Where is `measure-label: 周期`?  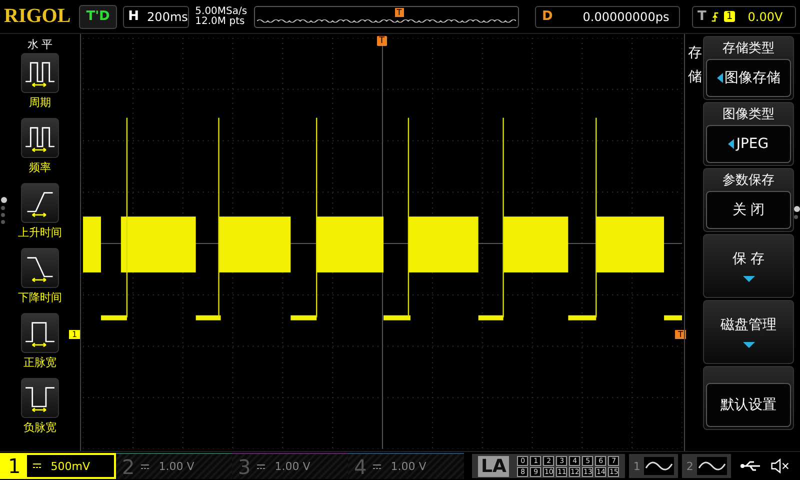
measure-label: 周期 is located at coordinates (40, 102).